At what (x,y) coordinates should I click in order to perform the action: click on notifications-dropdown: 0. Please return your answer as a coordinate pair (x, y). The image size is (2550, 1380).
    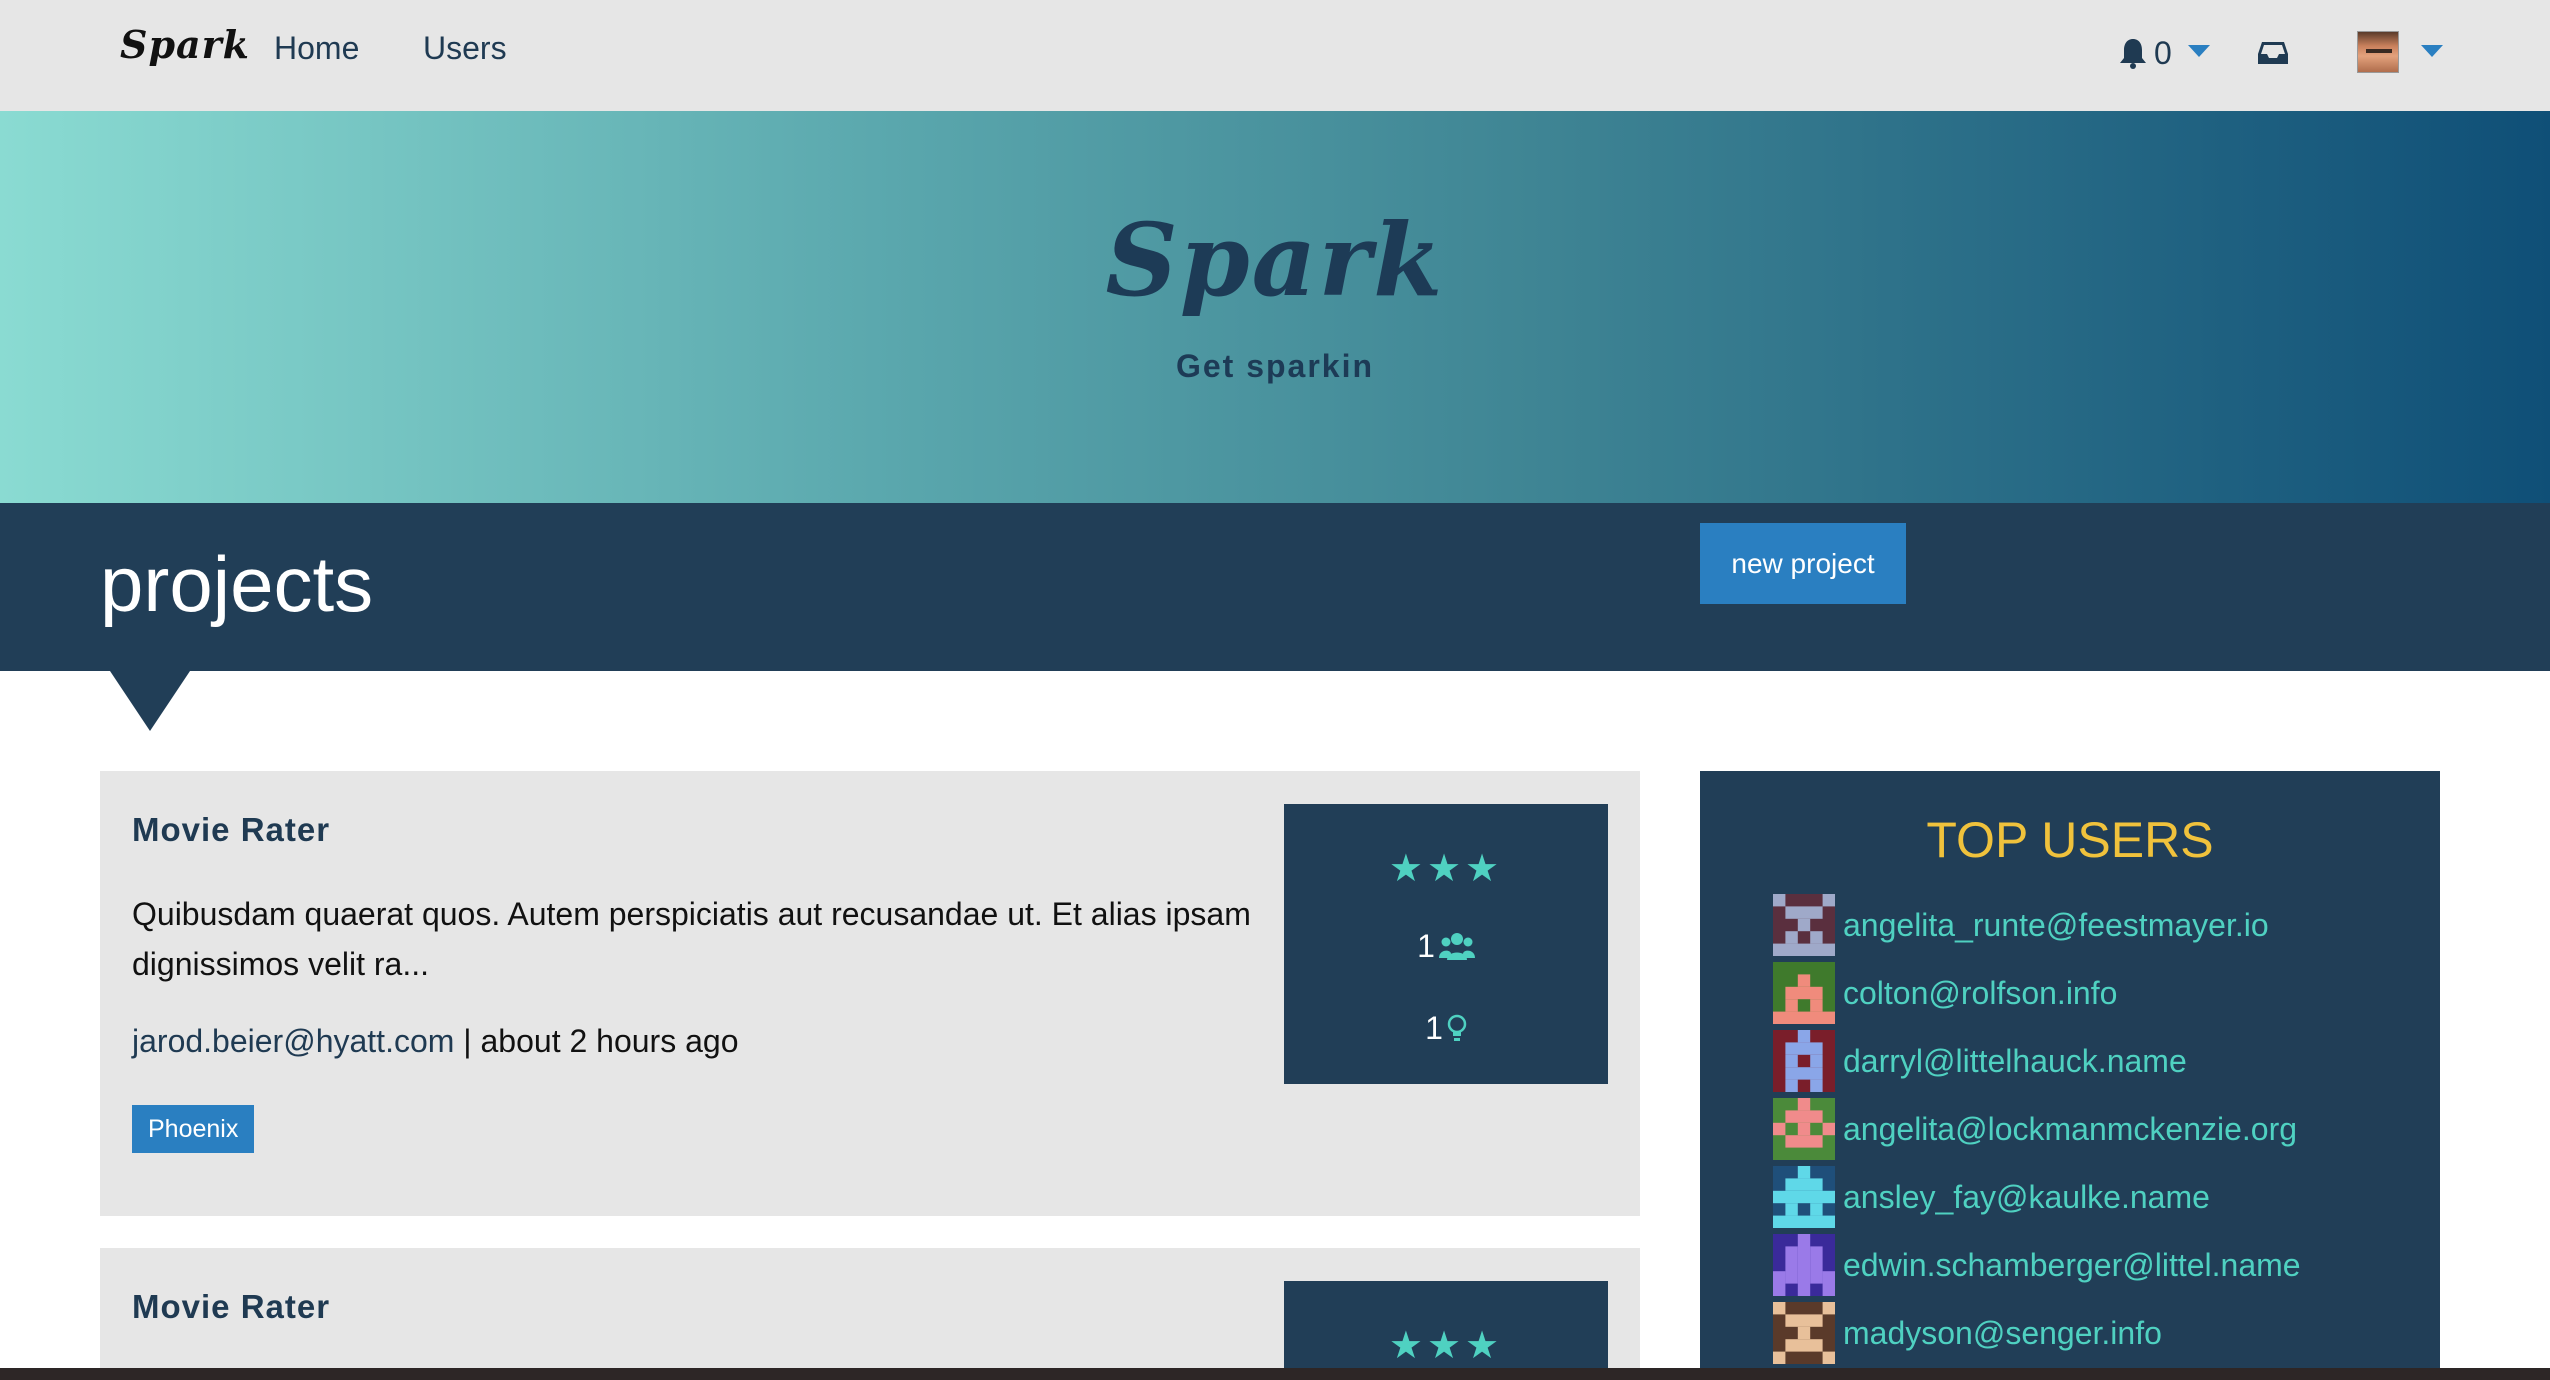
    Looking at the image, I should click on (2164, 53).